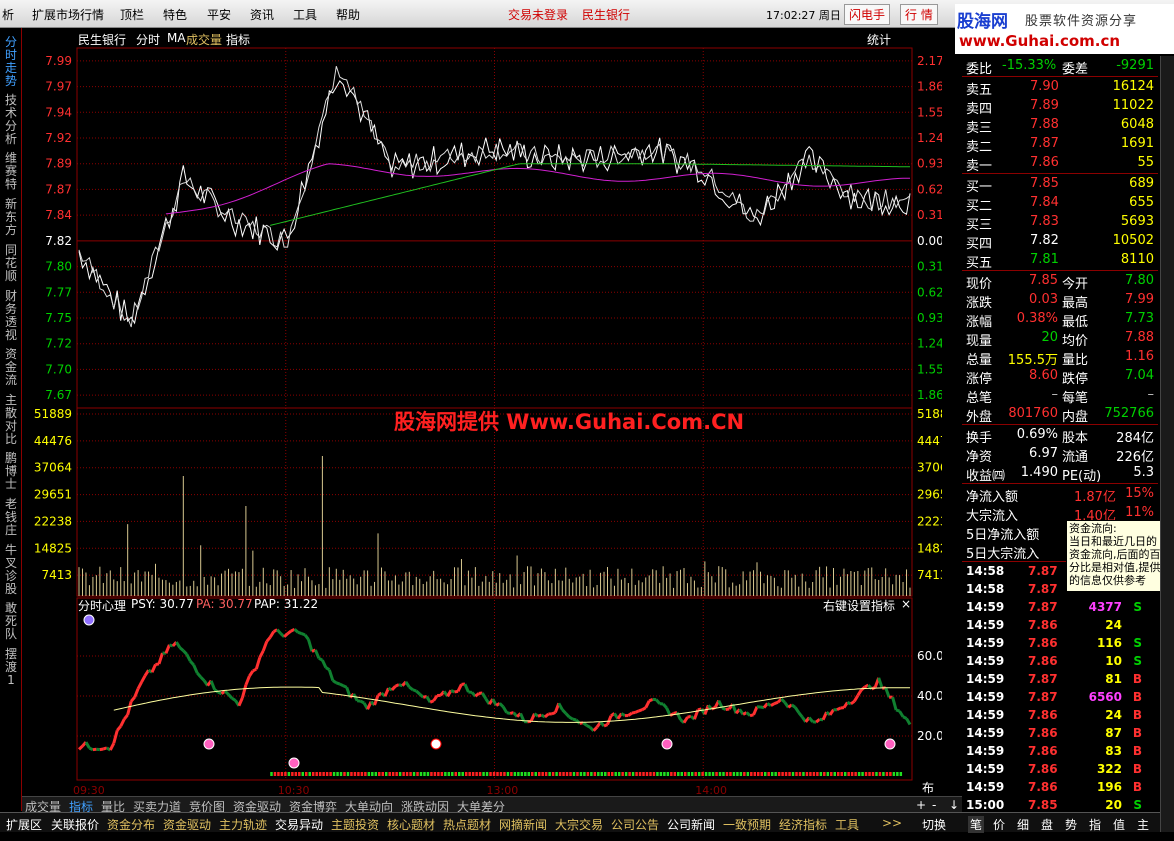 The height and width of the screenshot is (841, 1174). Describe the element at coordinates (635, 824) in the screenshot. I see `status-tab-announce: 公司公告` at that location.